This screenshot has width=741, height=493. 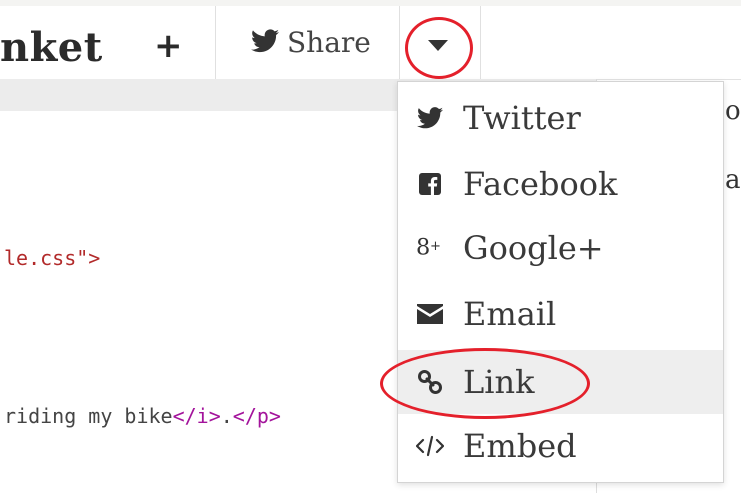 What do you see at coordinates (540, 184) in the screenshot?
I see `share-menu-label: Facebook` at bounding box center [540, 184].